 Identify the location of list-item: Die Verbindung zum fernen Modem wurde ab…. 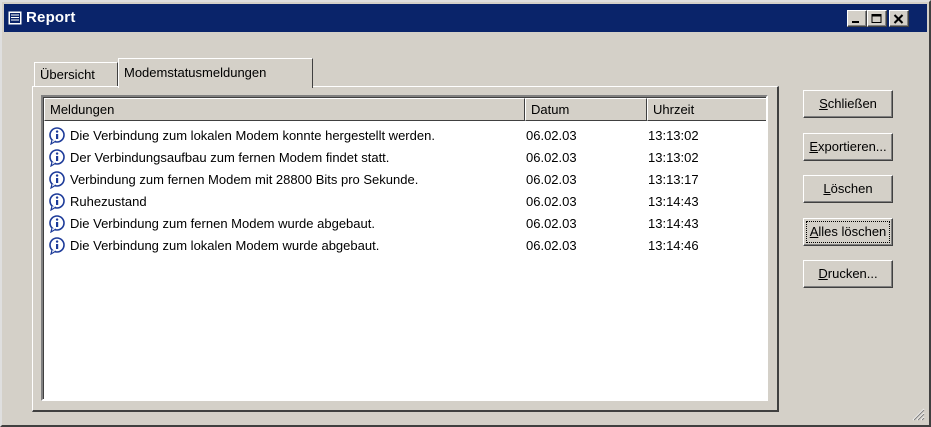
(405, 224).